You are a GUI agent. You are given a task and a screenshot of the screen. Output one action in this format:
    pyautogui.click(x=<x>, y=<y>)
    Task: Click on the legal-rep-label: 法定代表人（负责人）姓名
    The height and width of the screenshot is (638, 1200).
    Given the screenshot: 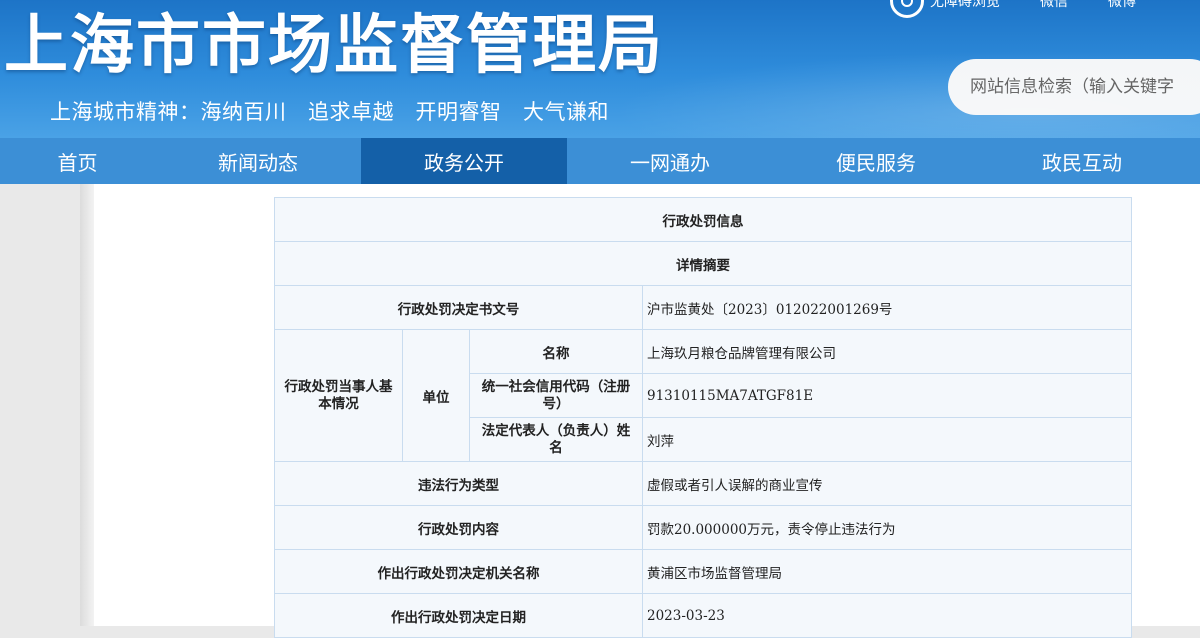 What is the action you would take?
    pyautogui.click(x=556, y=439)
    